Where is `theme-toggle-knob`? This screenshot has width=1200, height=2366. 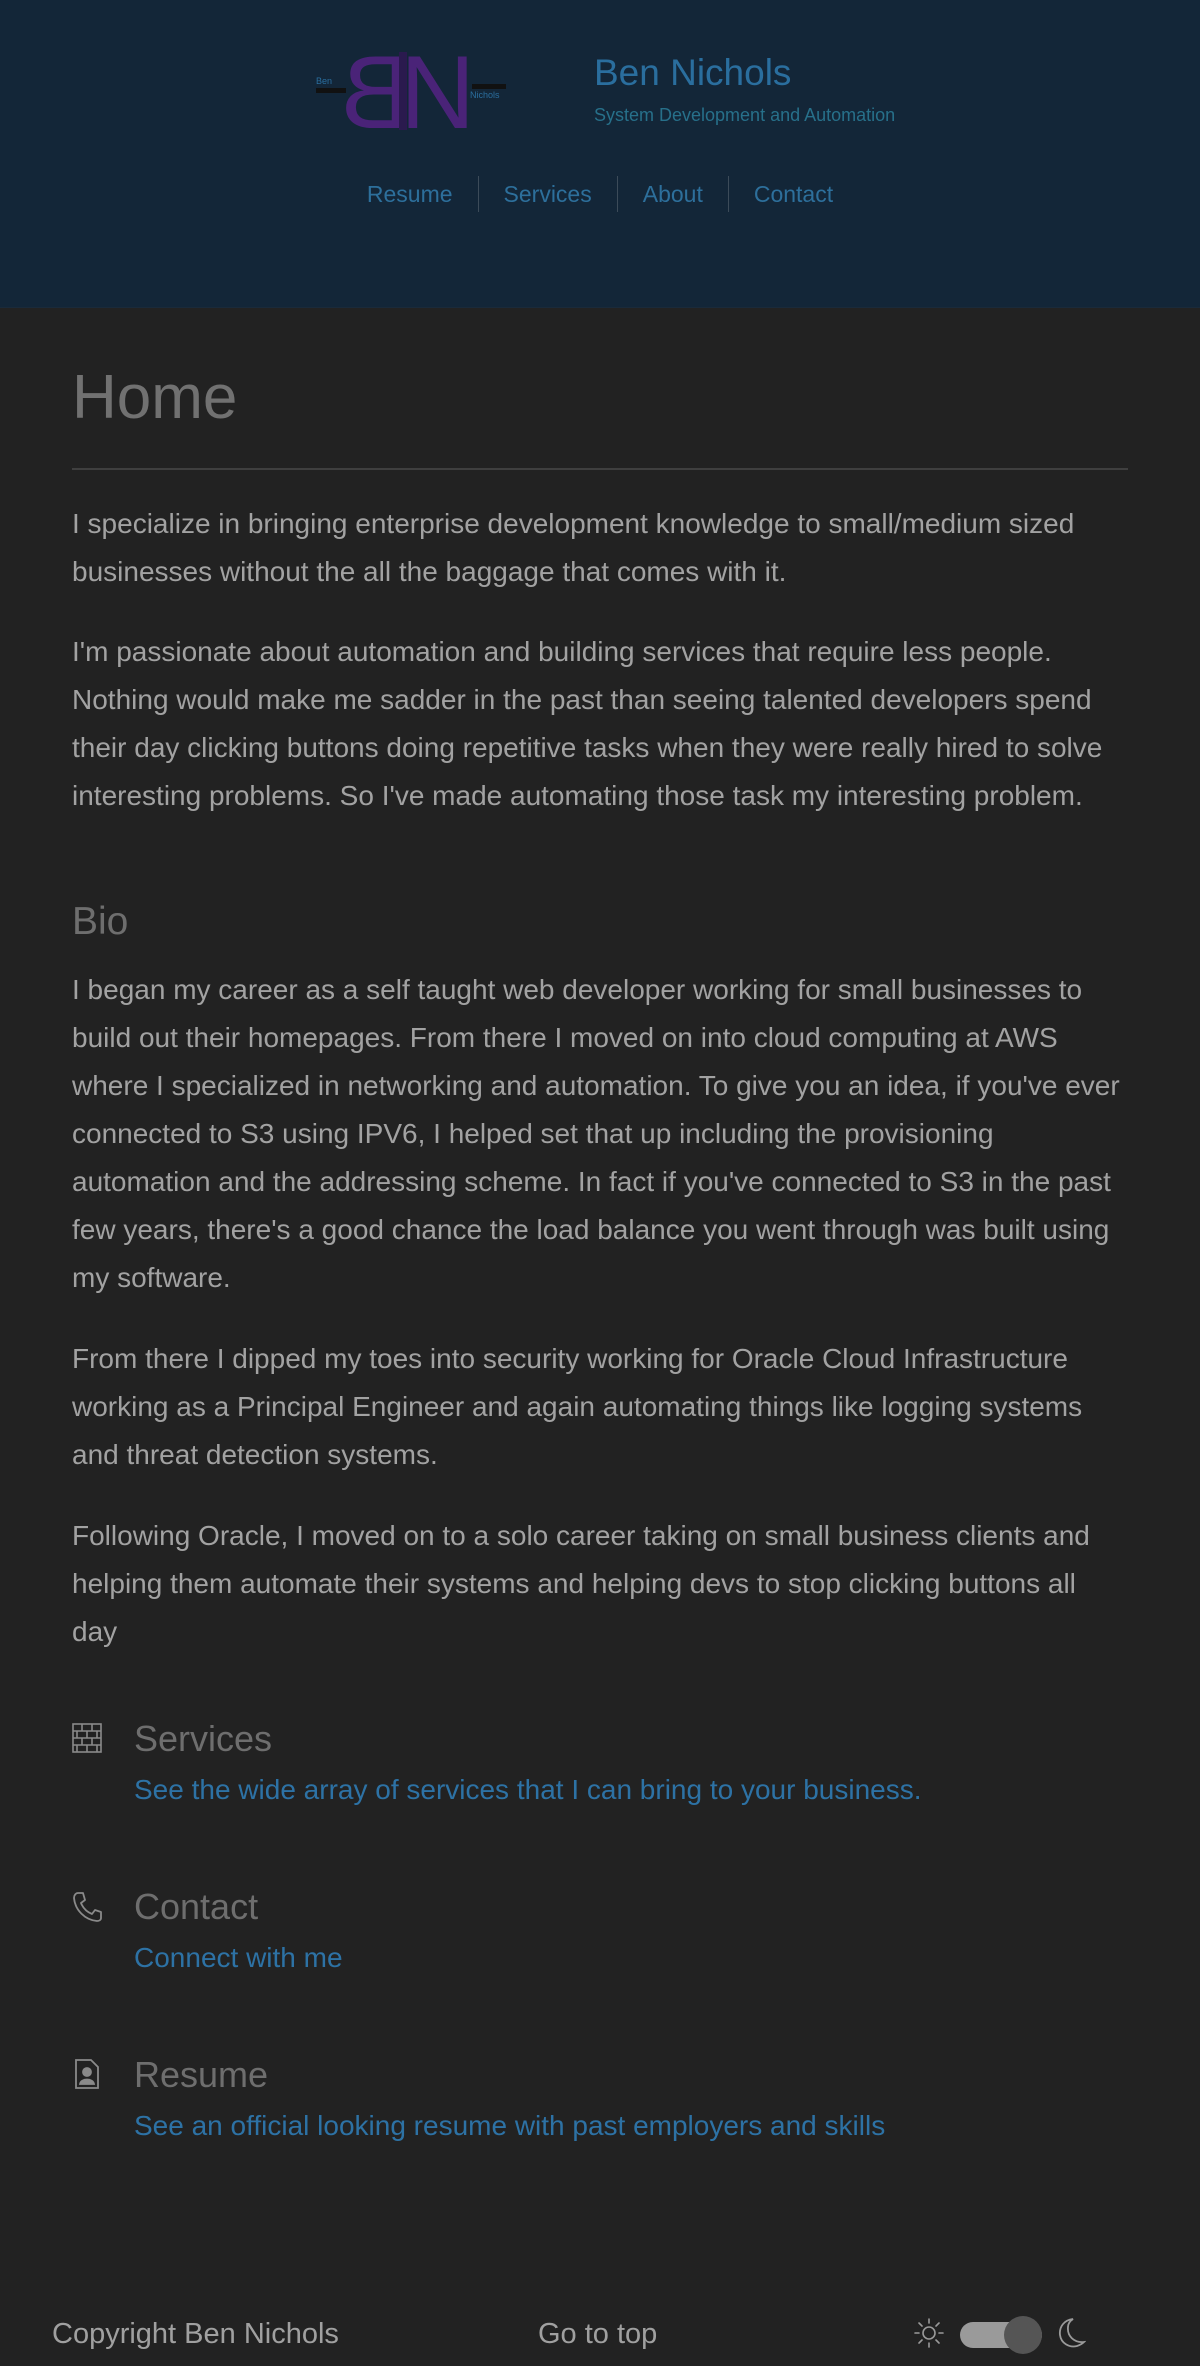
theme-toggle-knob is located at coordinates (1023, 2335).